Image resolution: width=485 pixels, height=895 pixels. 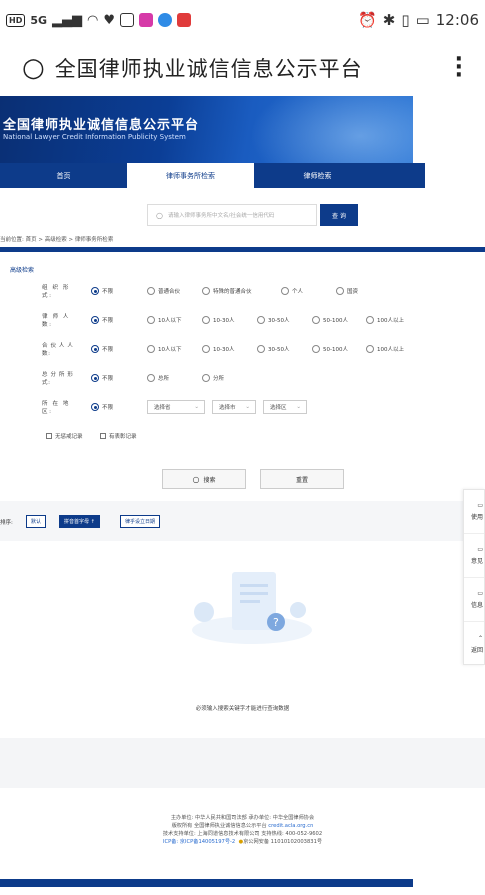 What do you see at coordinates (79, 521) in the screenshot?
I see `sort-pinyin-button: 拼音首字母 ↑` at bounding box center [79, 521].